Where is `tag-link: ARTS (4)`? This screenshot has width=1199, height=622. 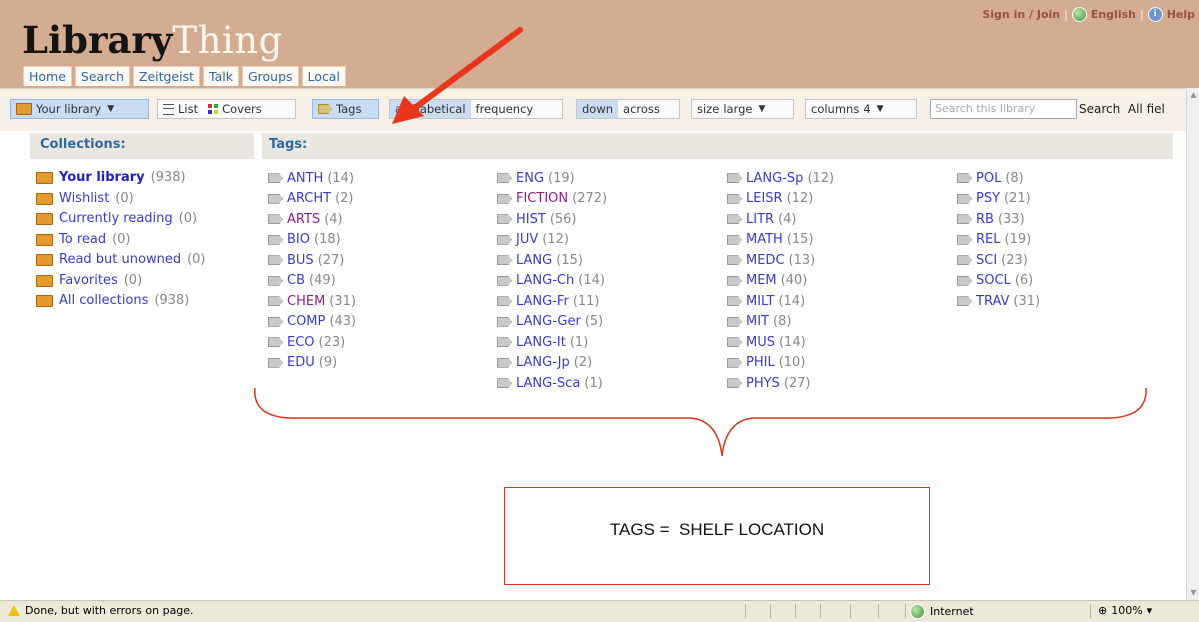
tag-link: ARTS (4) is located at coordinates (312, 219).